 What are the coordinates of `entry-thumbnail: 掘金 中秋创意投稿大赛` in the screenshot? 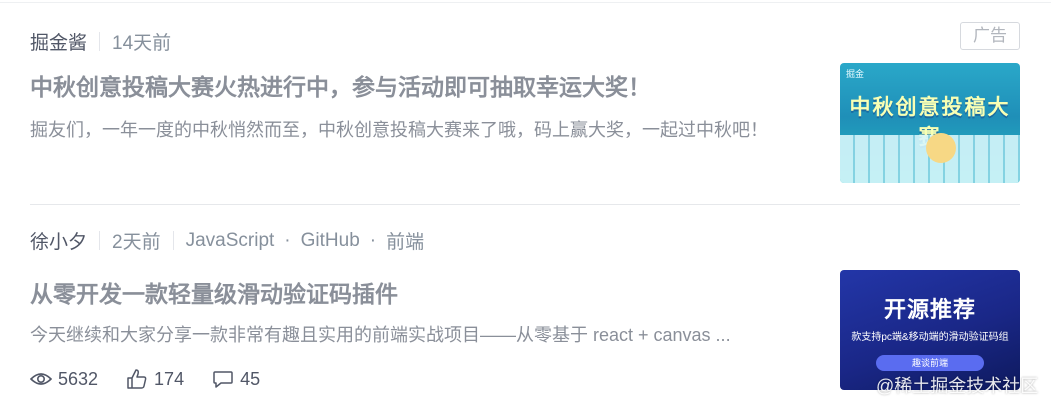 It's located at (930, 123).